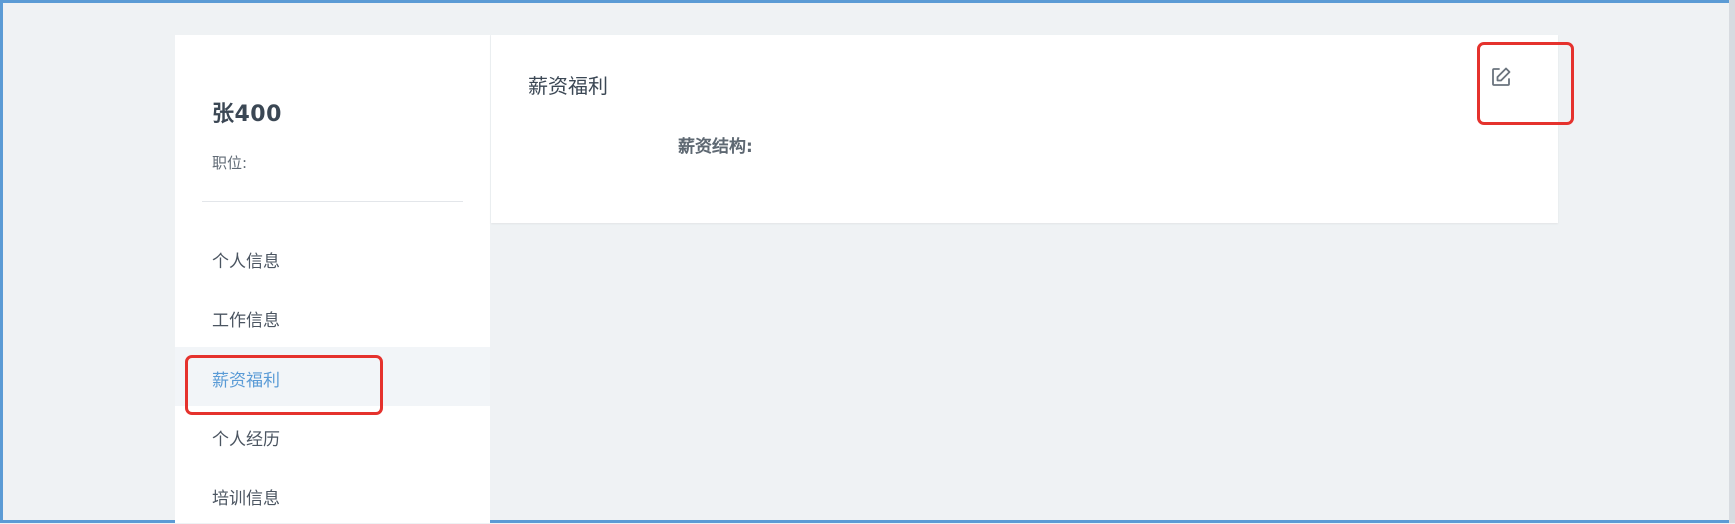  Describe the element at coordinates (1732, 261) in the screenshot. I see `scrollbar-track` at that location.